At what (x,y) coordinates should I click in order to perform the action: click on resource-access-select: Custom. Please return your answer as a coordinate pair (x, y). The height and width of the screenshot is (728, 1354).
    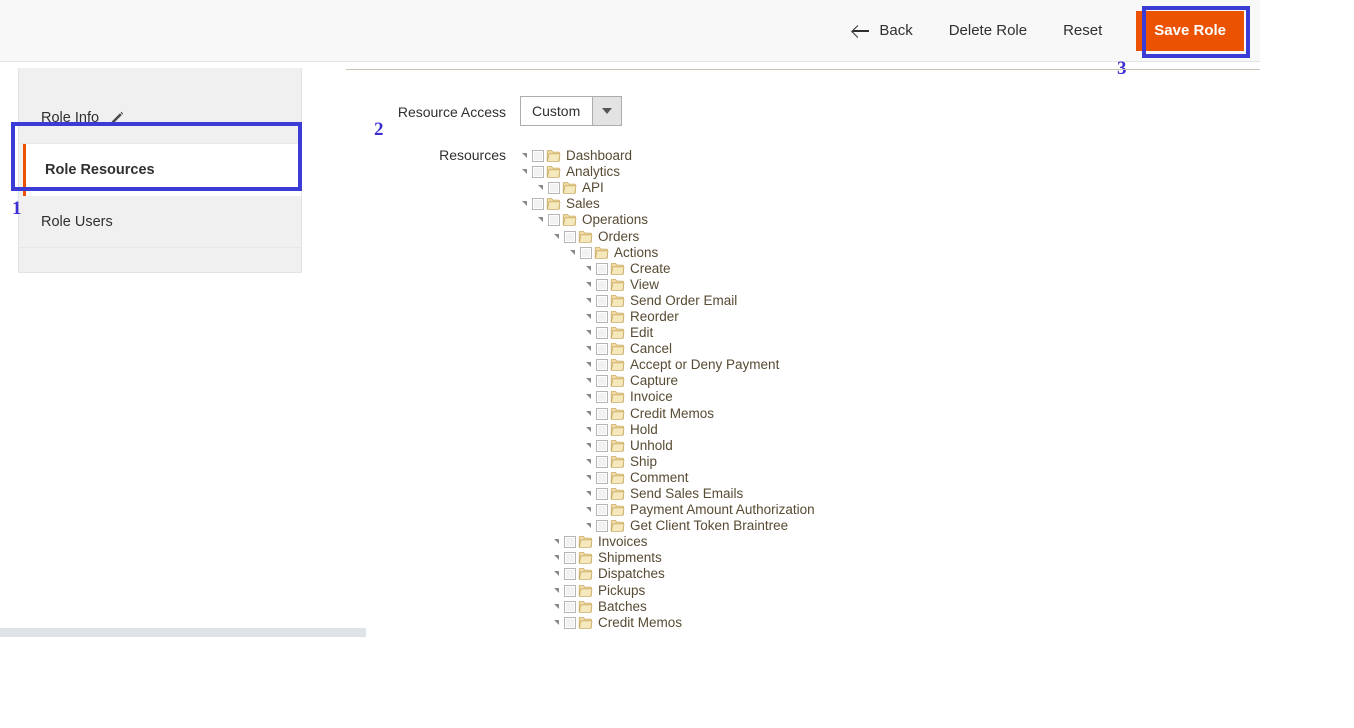
    Looking at the image, I should click on (571, 111).